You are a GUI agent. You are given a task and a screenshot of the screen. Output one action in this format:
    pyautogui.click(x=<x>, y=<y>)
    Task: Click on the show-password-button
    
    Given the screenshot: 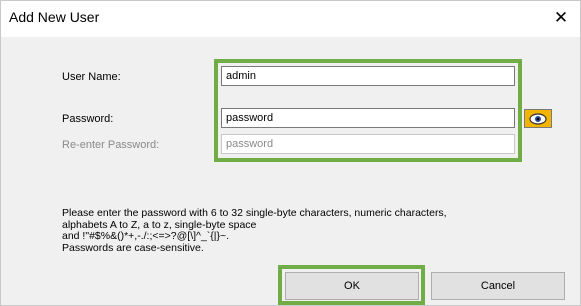 What is the action you would take?
    pyautogui.click(x=538, y=118)
    